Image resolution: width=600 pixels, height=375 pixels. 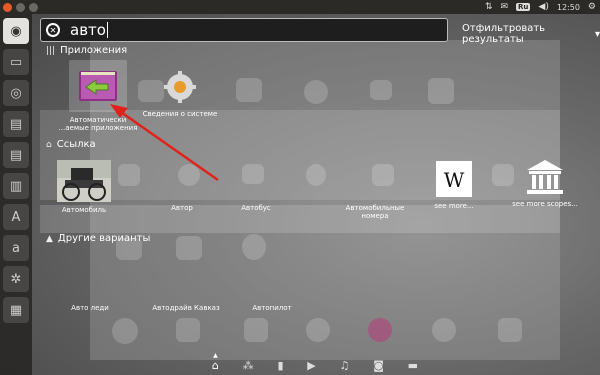 What do you see at coordinates (300, 7) in the screenshot?
I see `top-panel: ⇅ ✉ Ru ◀) 12:50 ⚙` at bounding box center [300, 7].